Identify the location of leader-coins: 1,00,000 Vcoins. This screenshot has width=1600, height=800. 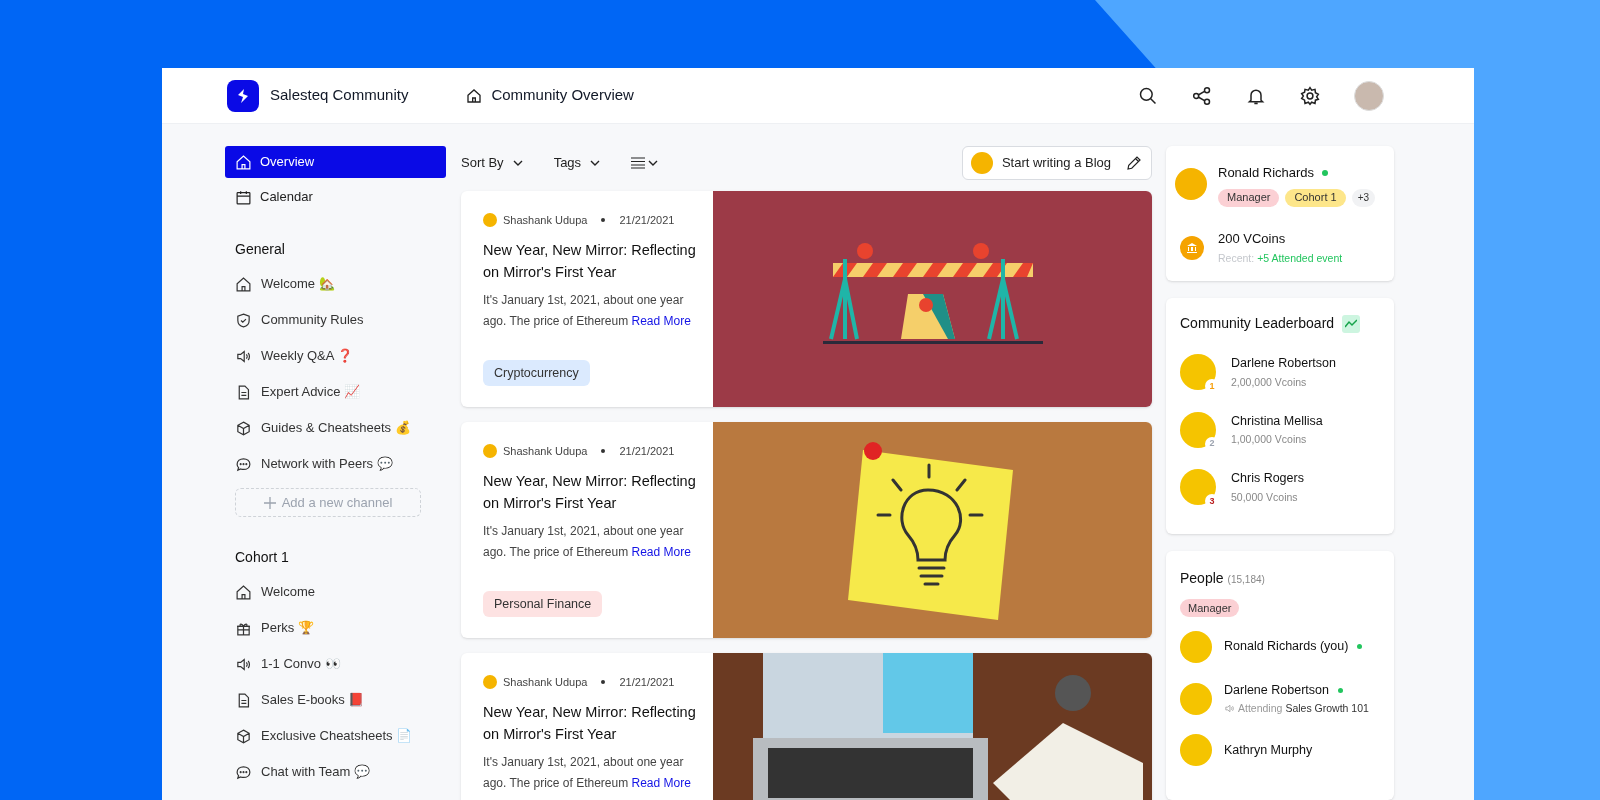
(1269, 440).